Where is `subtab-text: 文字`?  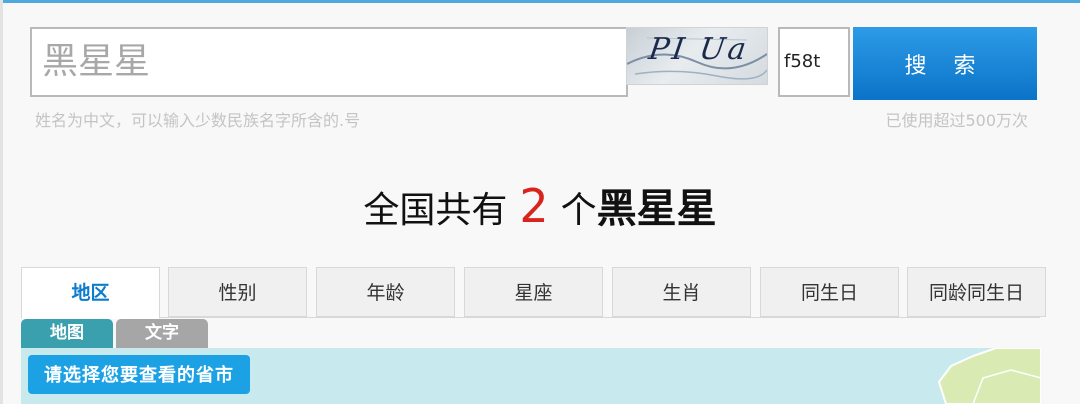 subtab-text: 文字 is located at coordinates (162, 333).